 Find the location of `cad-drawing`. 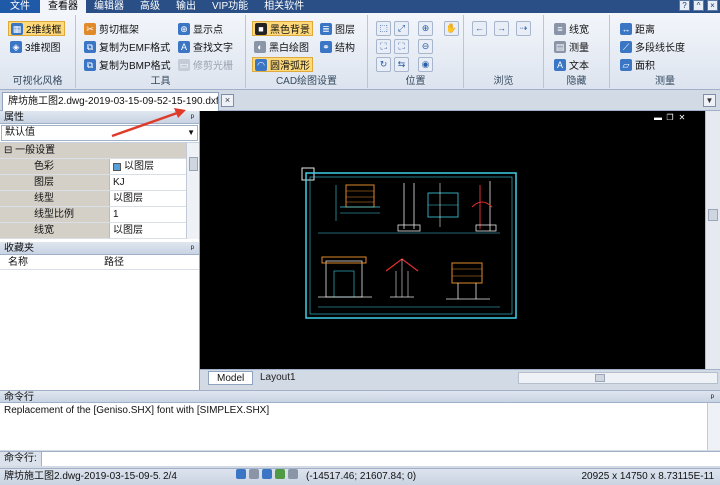

cad-drawing is located at coordinates (409, 243).